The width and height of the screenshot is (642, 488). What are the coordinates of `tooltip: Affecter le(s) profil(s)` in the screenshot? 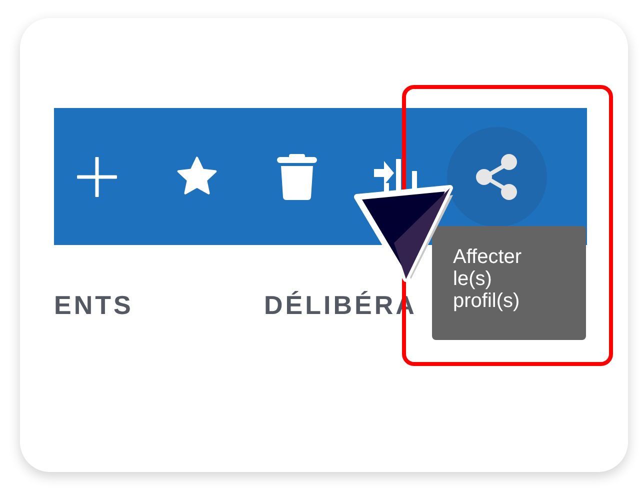 It's located at (509, 283).